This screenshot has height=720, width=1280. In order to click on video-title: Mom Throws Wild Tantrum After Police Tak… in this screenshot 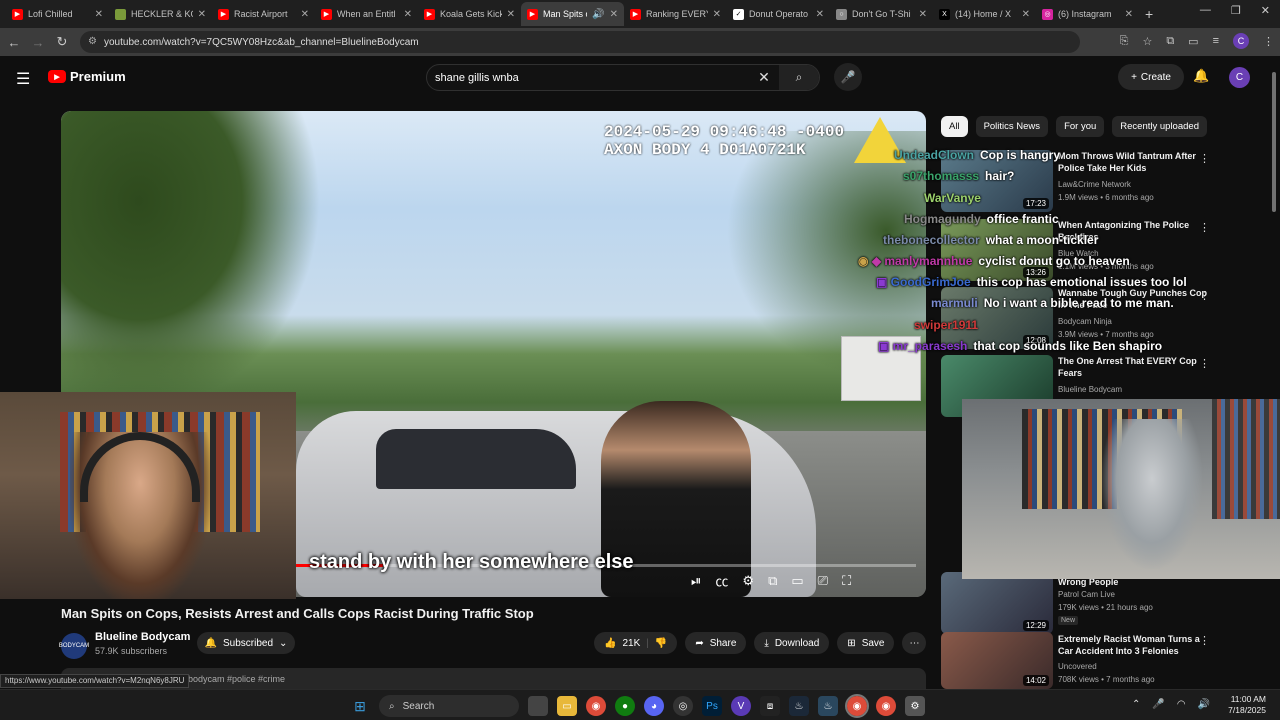, I will do `click(1133, 162)`.